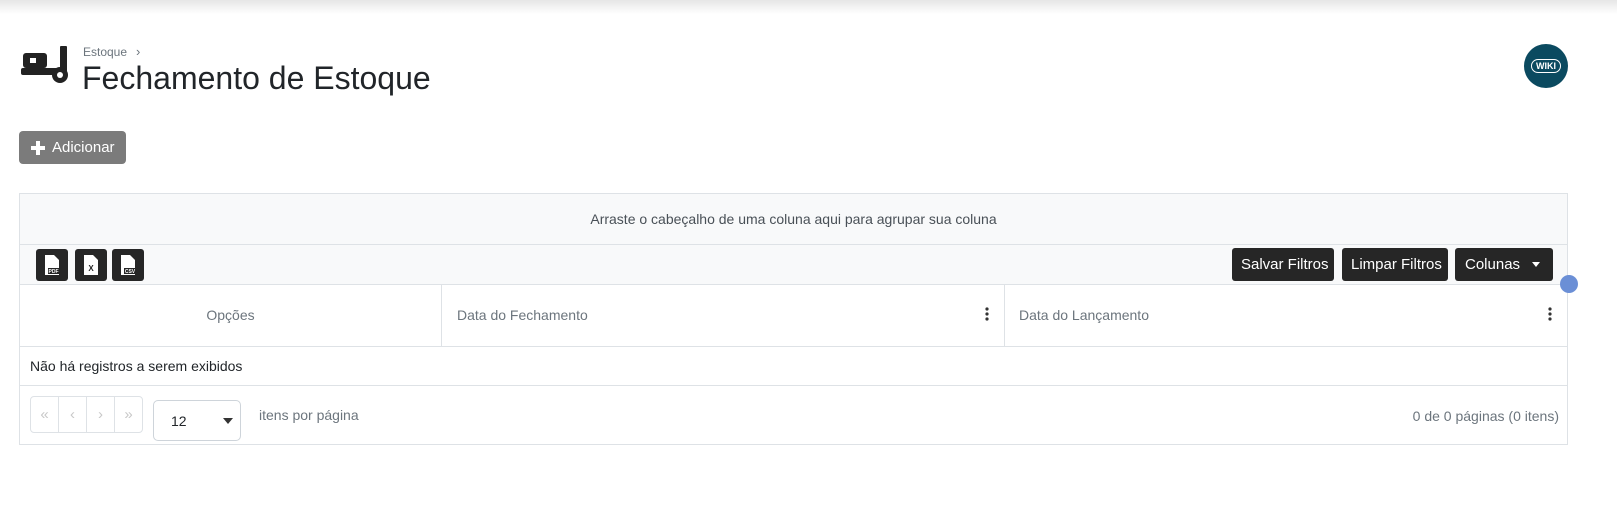  Describe the element at coordinates (1084, 315) in the screenshot. I see `column-header-label: Data do Lançamento` at that location.